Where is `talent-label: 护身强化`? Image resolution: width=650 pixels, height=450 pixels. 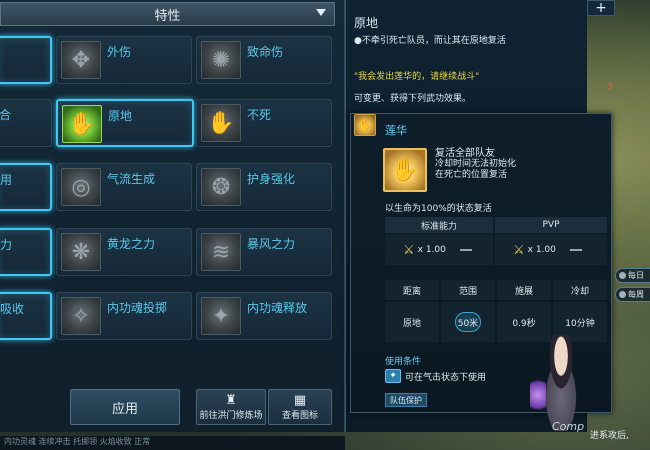 talent-label: 护身强化 is located at coordinates (271, 179).